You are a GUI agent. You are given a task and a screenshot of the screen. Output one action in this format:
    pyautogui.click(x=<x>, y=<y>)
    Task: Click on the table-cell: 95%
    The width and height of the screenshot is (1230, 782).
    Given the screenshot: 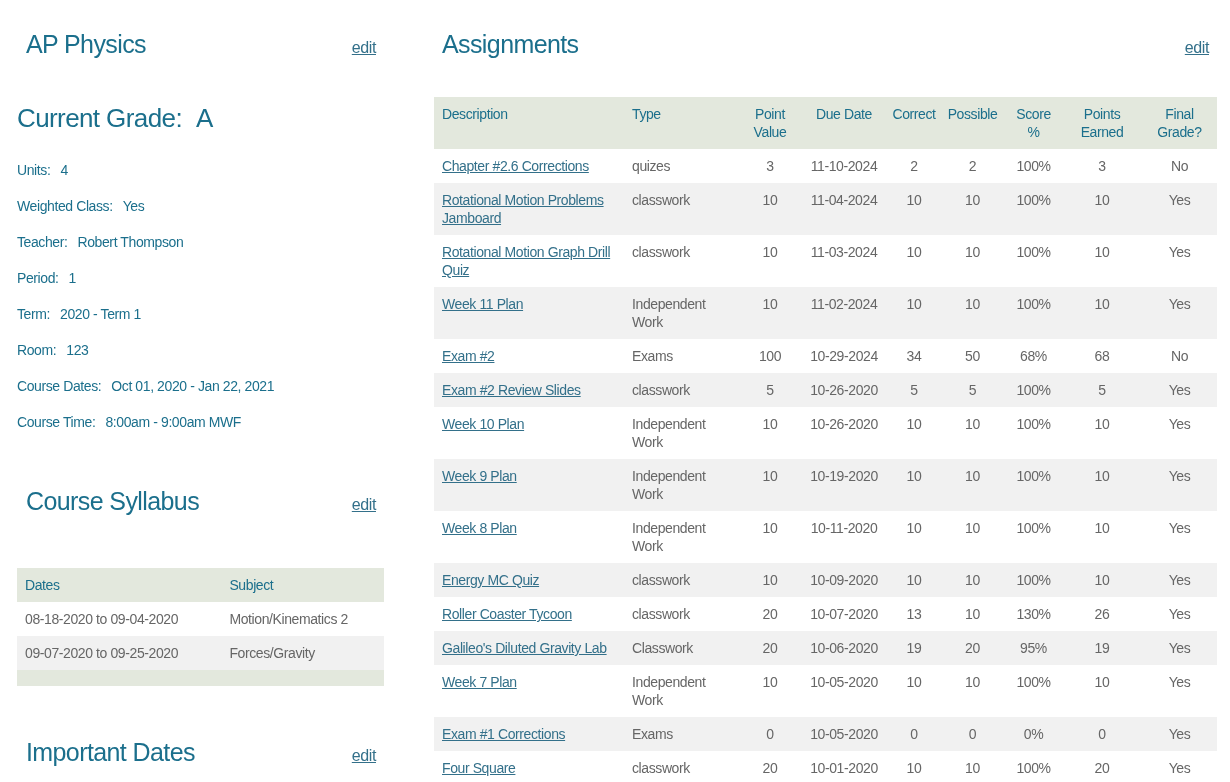 What is the action you would take?
    pyautogui.click(x=1033, y=648)
    